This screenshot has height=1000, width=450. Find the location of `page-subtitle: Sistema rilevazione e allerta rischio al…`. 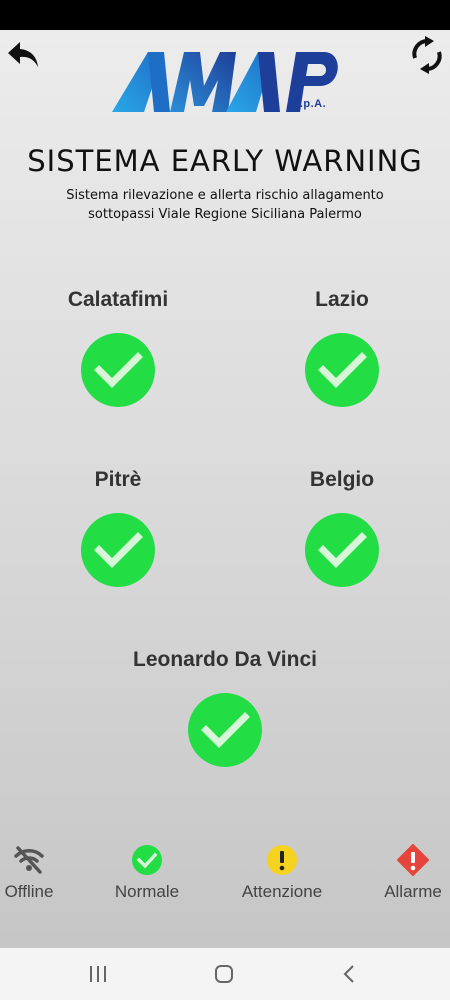

page-subtitle: Sistema rilevazione e allerta rischio al… is located at coordinates (225, 205).